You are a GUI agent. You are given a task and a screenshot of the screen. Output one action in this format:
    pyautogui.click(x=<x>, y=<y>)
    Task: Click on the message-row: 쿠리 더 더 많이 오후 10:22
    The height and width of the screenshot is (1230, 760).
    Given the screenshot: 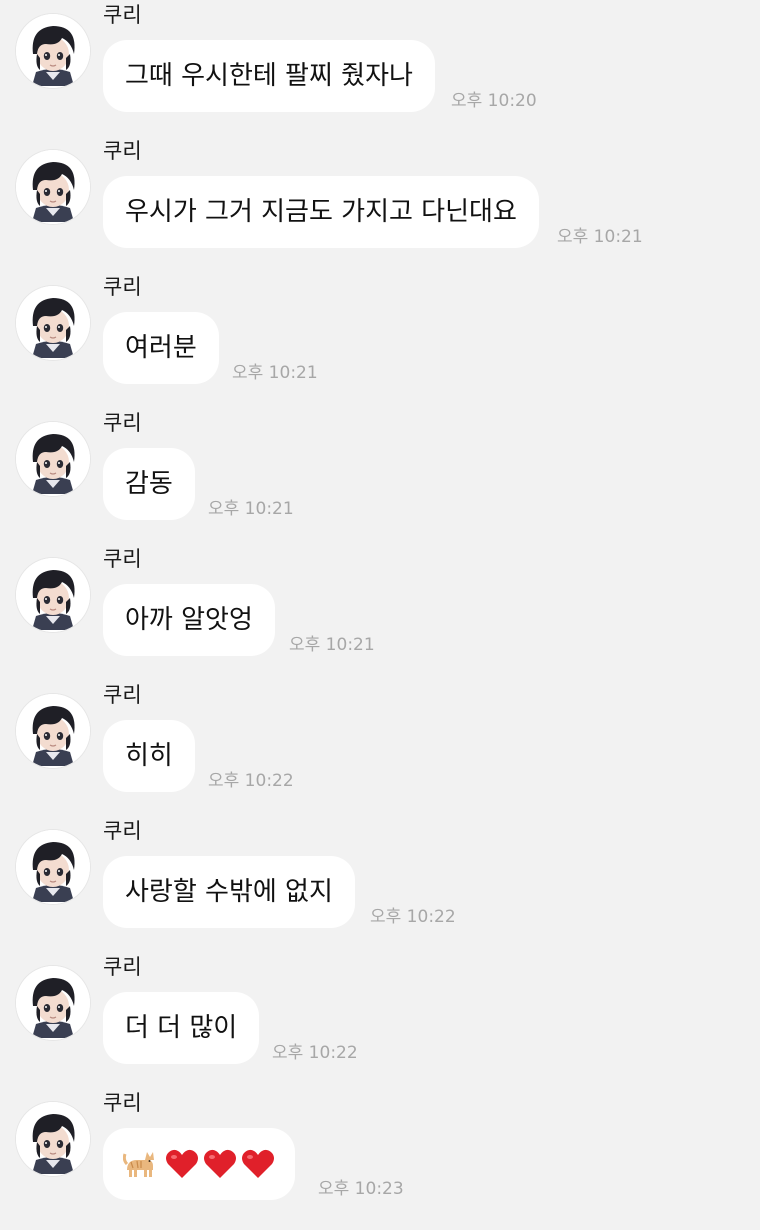 What is the action you would take?
    pyautogui.click(x=380, y=1024)
    